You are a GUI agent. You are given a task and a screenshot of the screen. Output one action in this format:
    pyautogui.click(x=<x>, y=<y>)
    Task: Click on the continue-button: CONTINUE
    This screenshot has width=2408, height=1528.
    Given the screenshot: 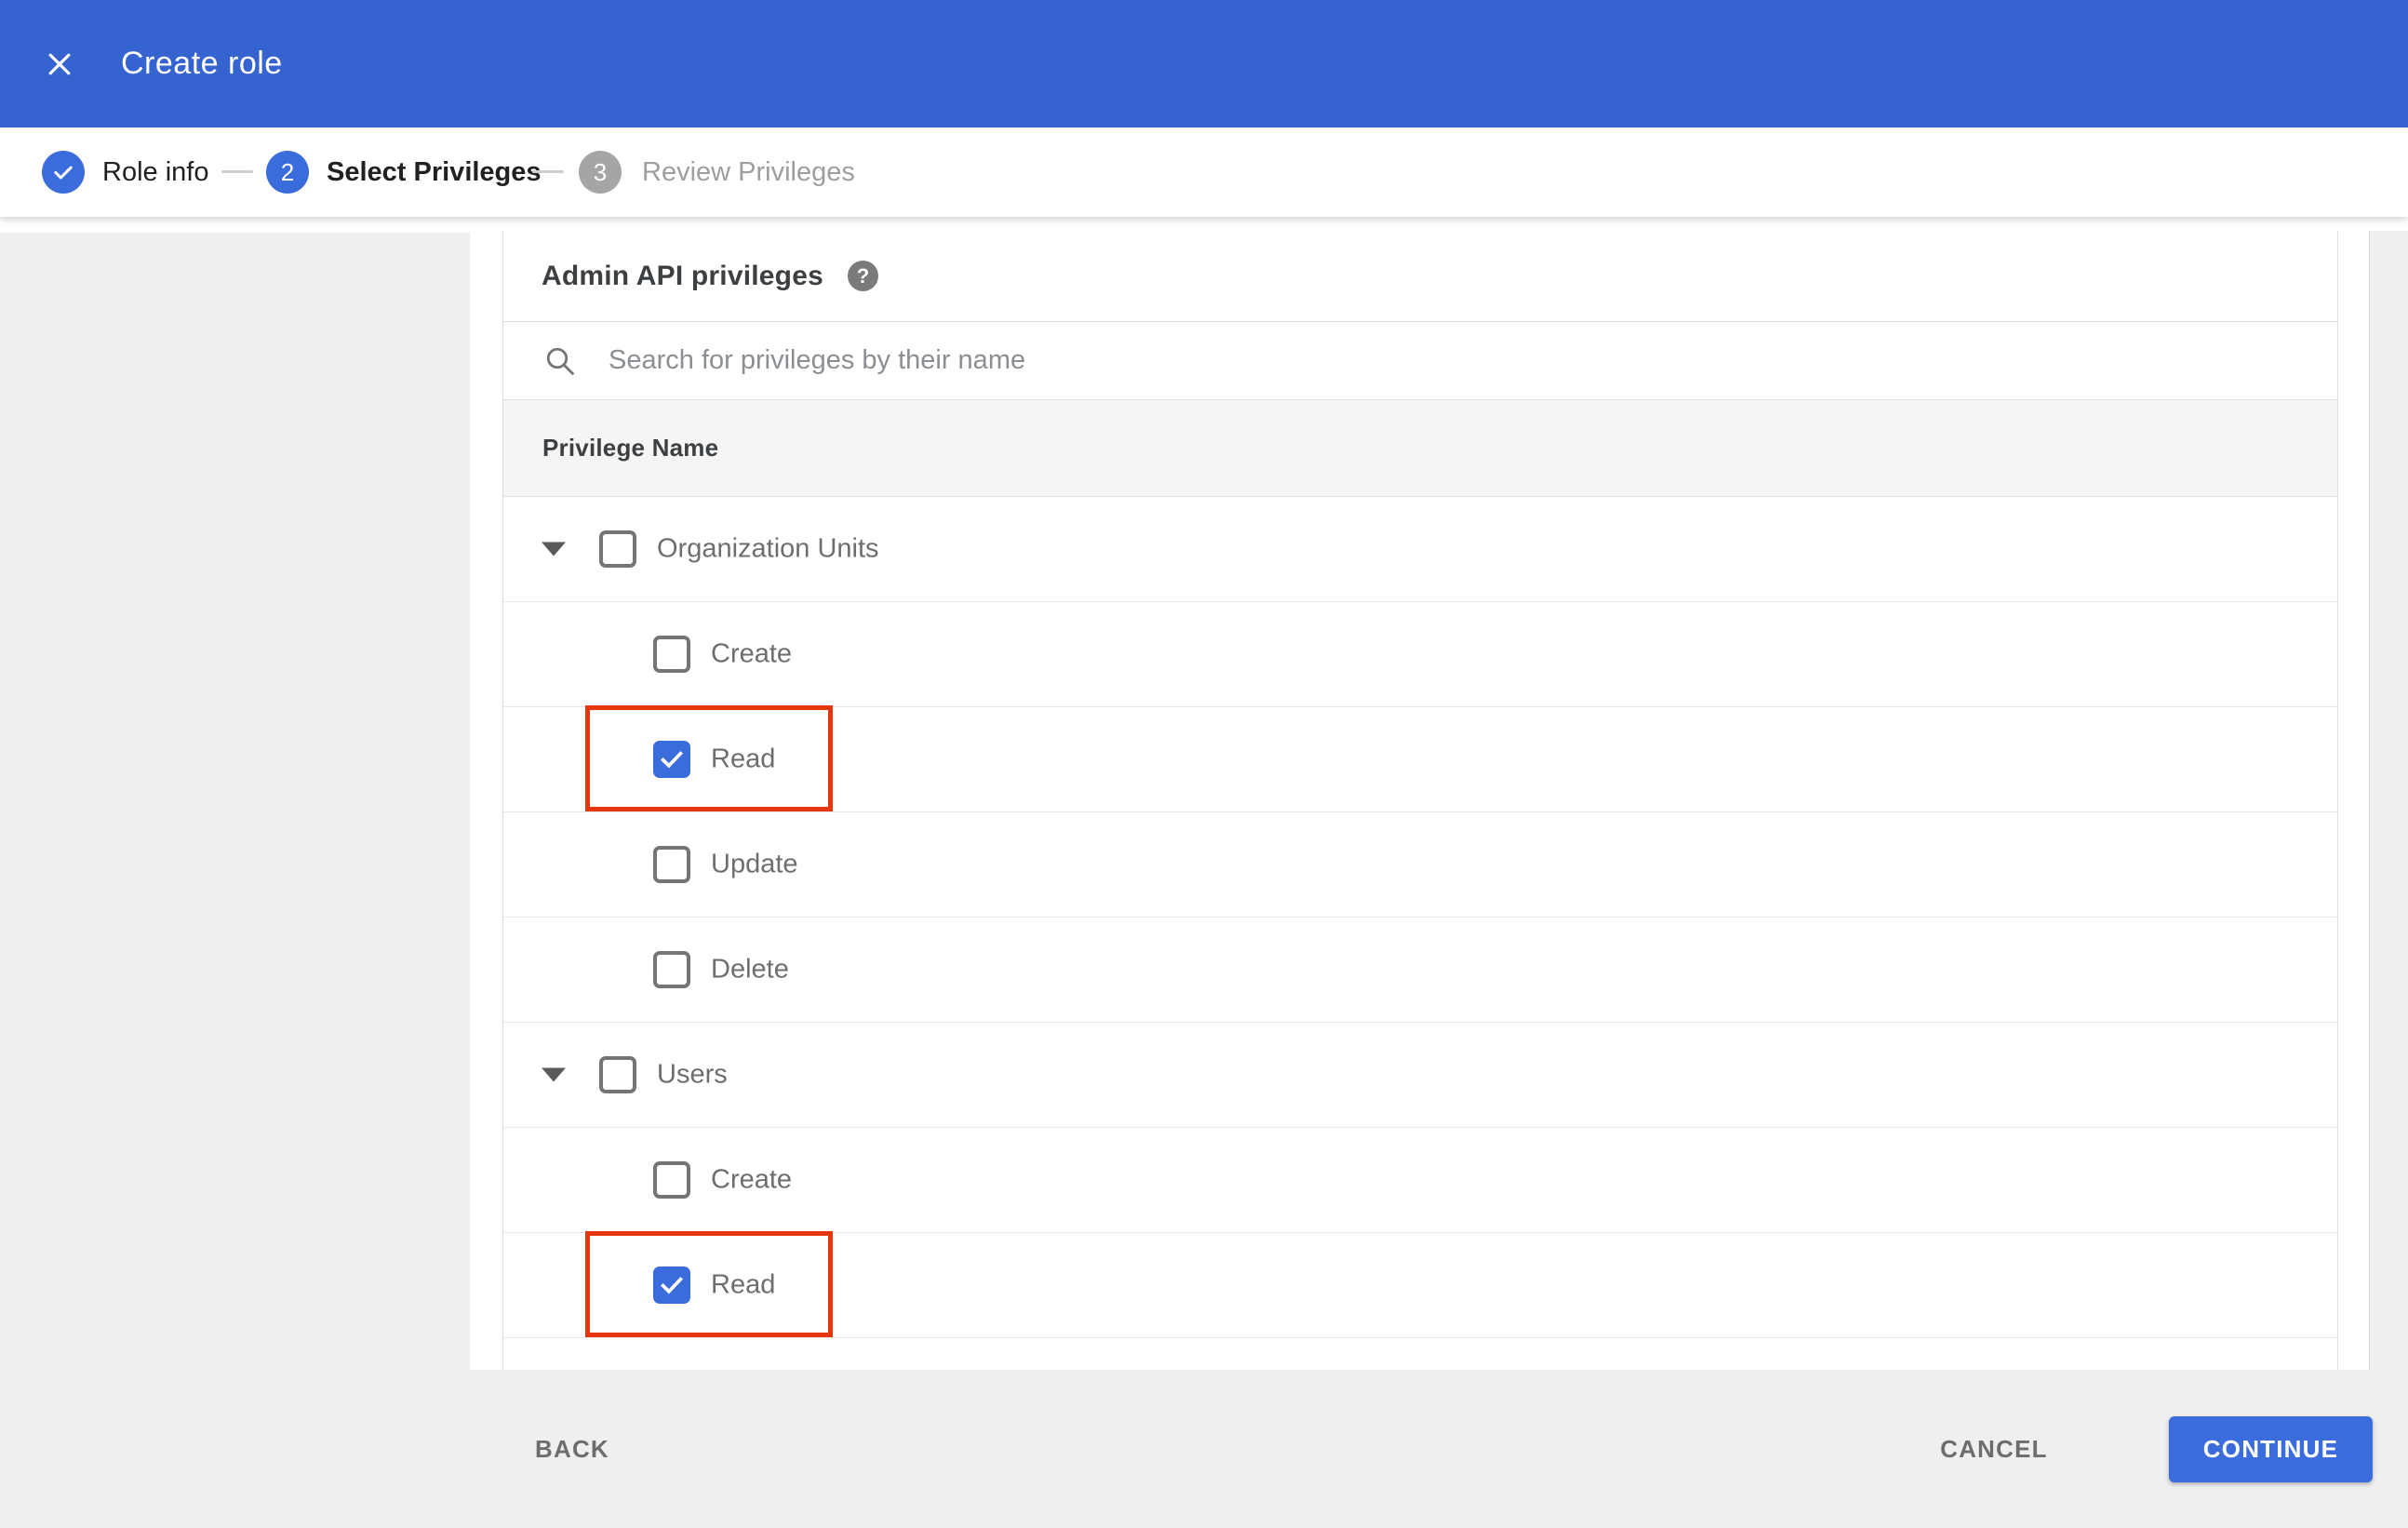 What is the action you would take?
    pyautogui.click(x=2271, y=1449)
    